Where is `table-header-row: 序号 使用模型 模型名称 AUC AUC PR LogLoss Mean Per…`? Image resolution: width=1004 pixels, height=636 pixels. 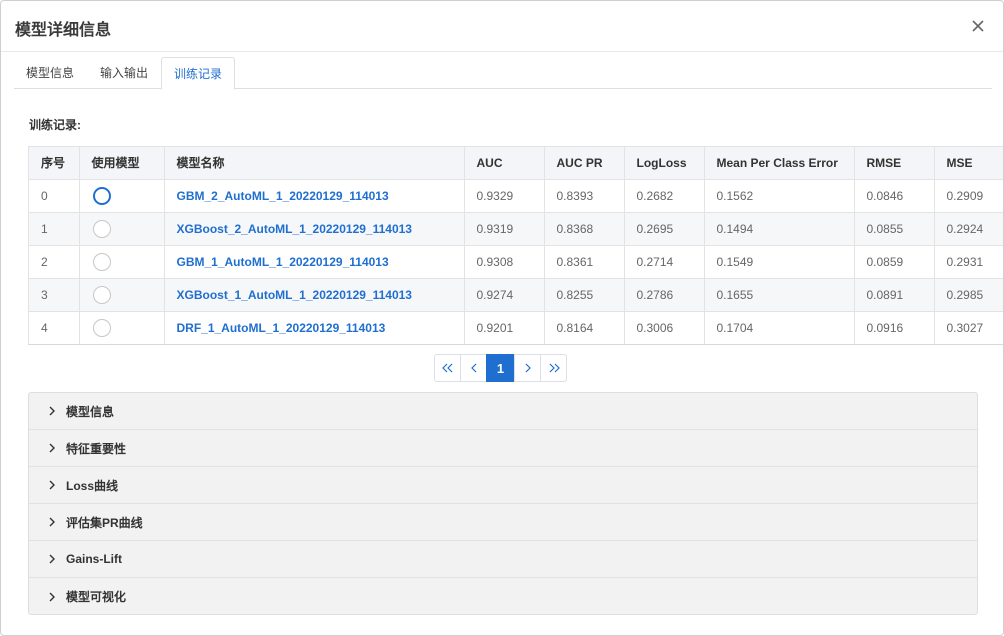
table-header-row: 序号 使用模型 模型名称 AUC AUC PR LogLoss Mean Per… is located at coordinates (516, 163).